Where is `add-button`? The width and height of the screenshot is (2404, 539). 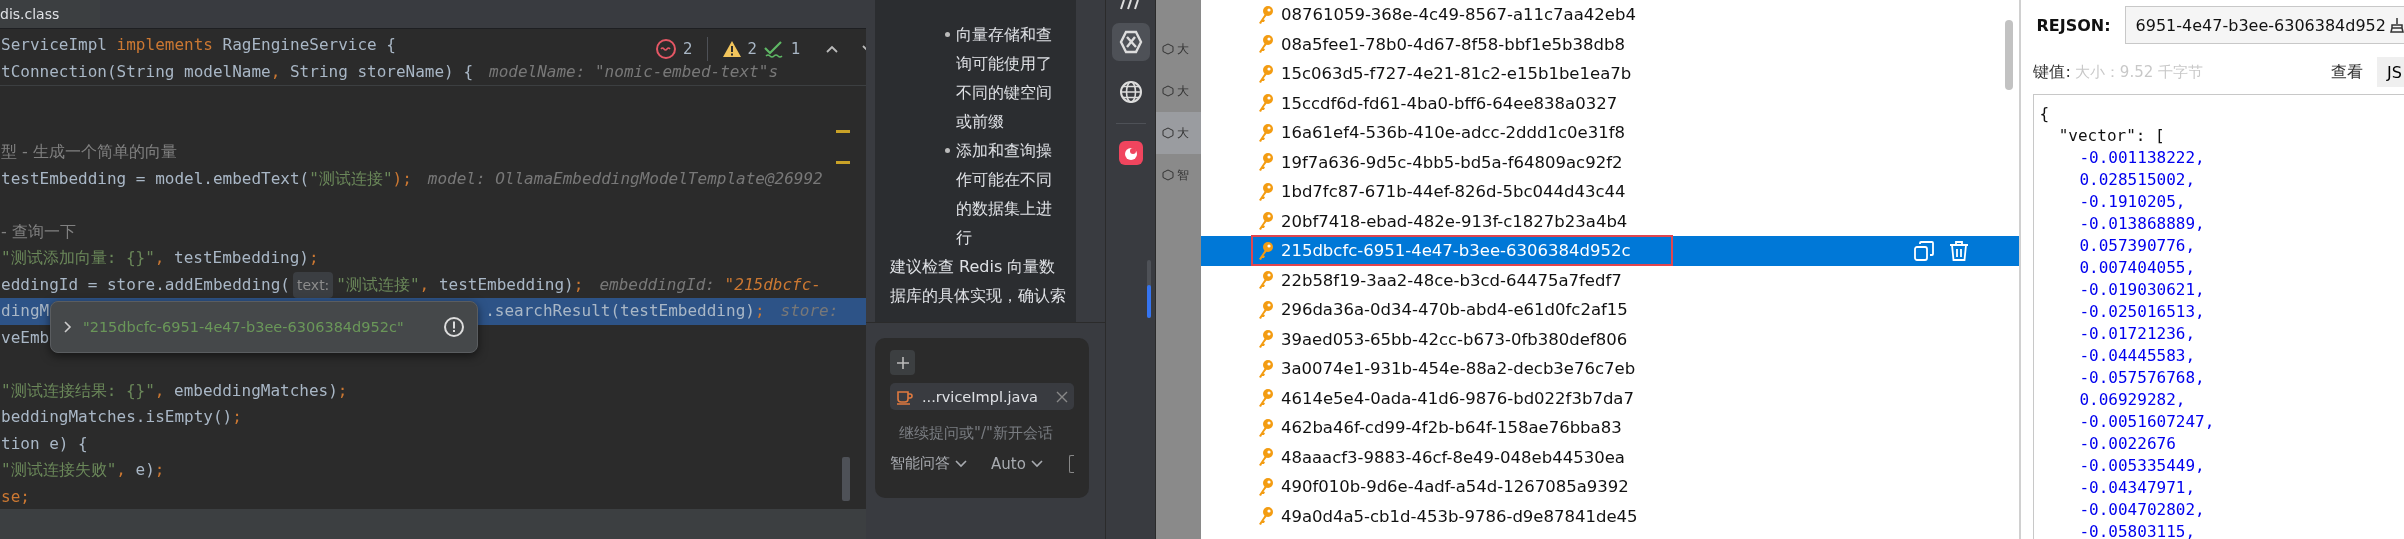
add-button is located at coordinates (902, 362).